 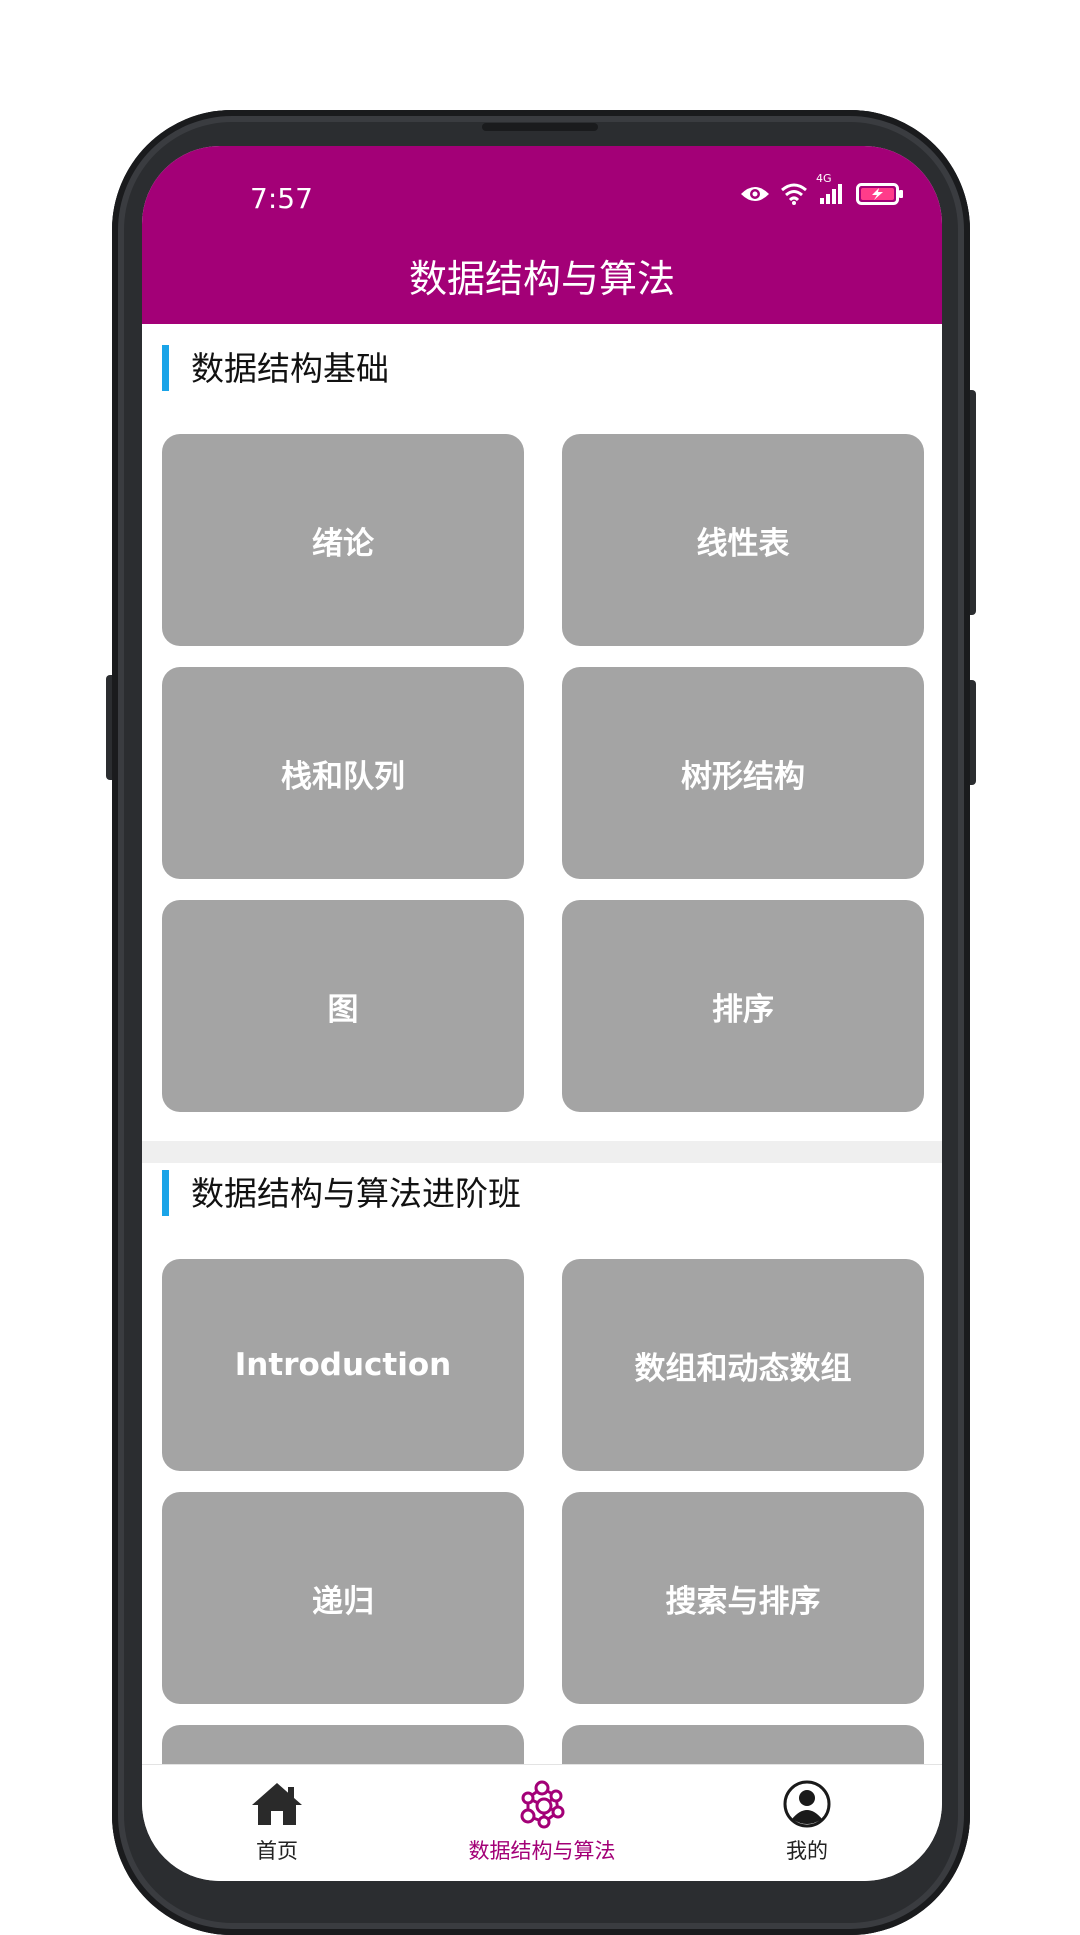 What do you see at coordinates (743, 1598) in the screenshot?
I see `course-card-search-sort: 搜索与排序` at bounding box center [743, 1598].